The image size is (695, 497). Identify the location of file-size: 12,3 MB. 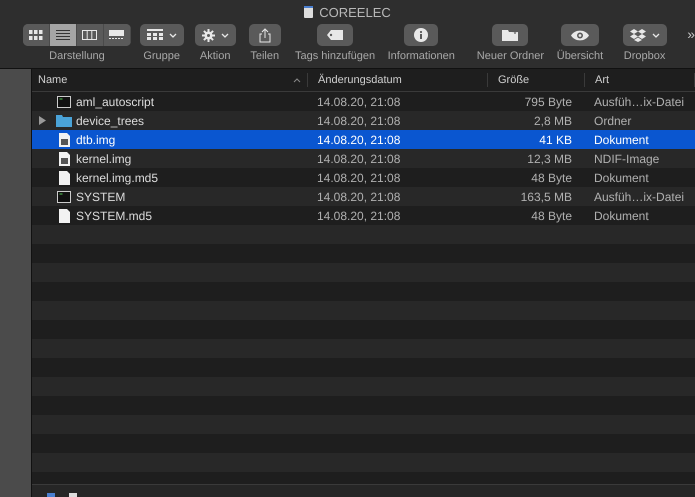
(549, 159).